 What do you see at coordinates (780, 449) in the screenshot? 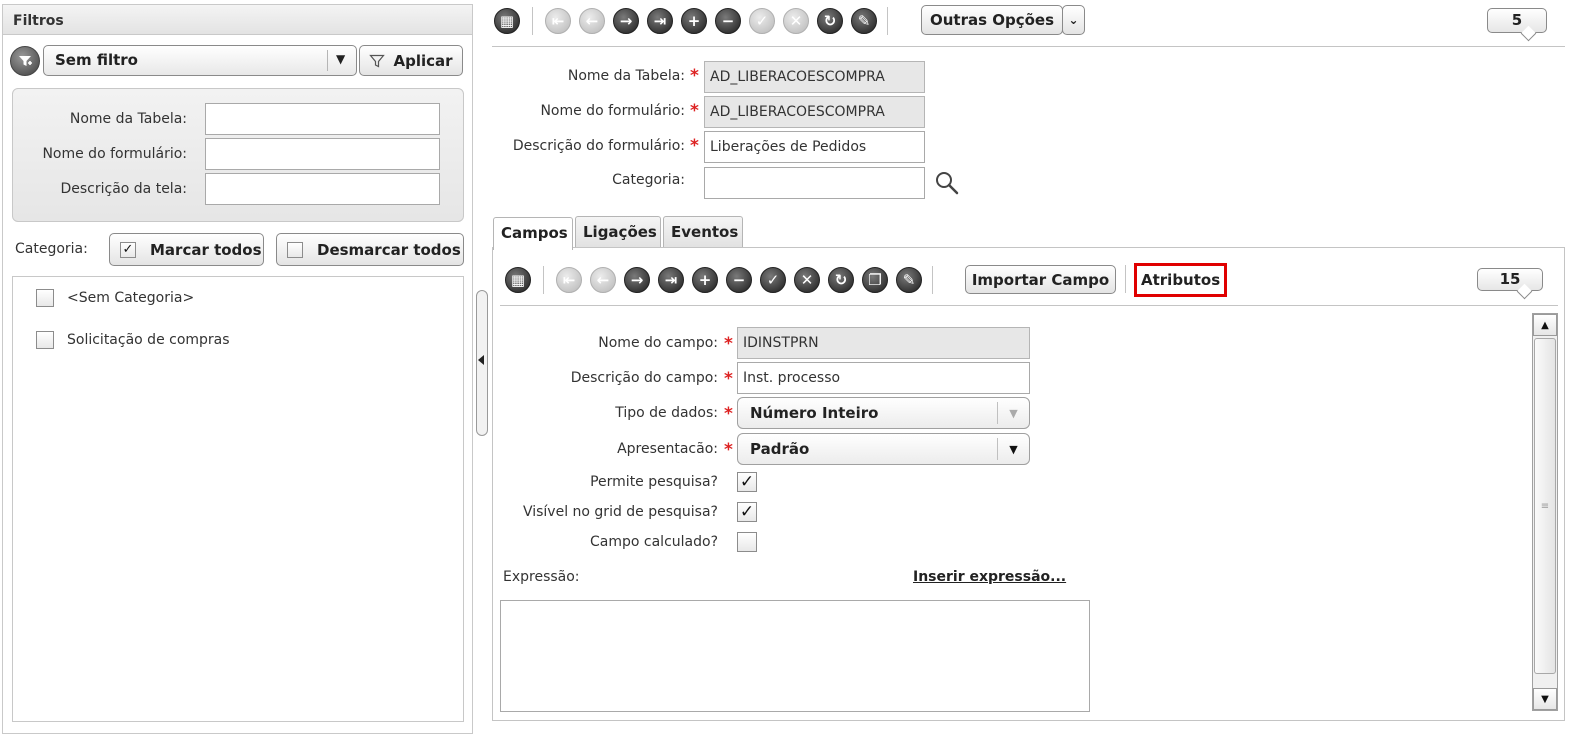
I see `presentation-value: Padrão` at bounding box center [780, 449].